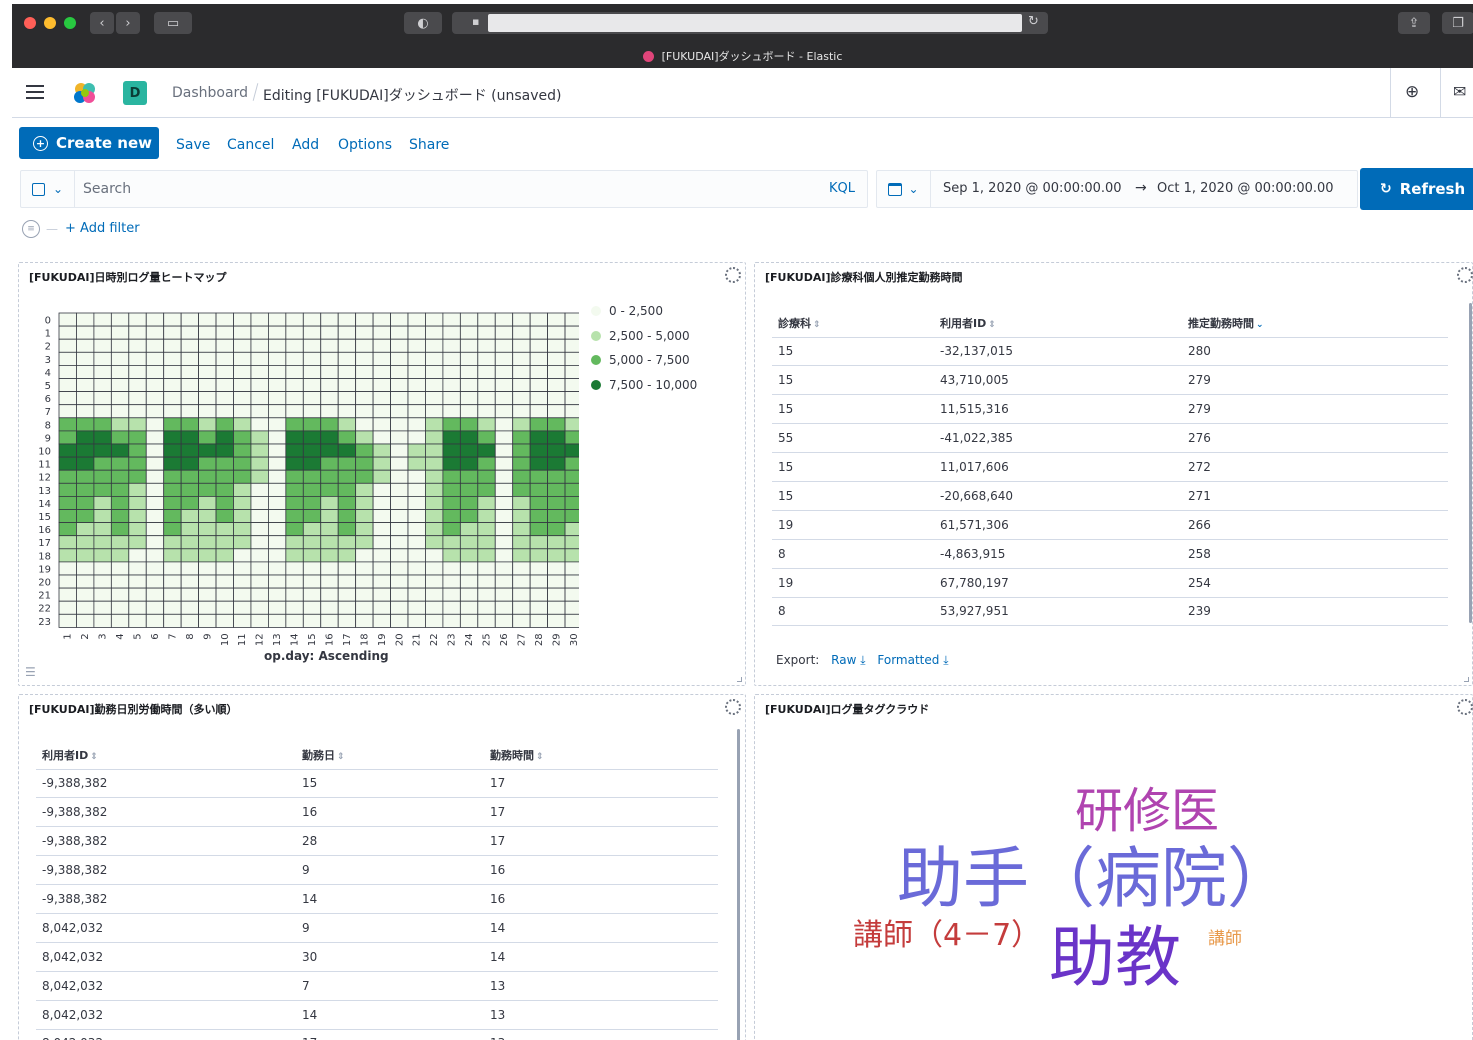  I want to click on gear-icon, so click(733, 275).